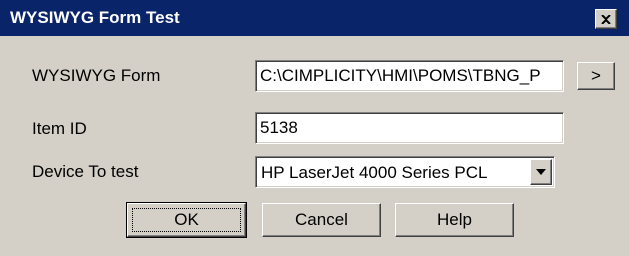 The height and width of the screenshot is (256, 629). Describe the element at coordinates (96, 75) in the screenshot. I see `wysiwyg-form-label: WYSIWYG Form` at that location.